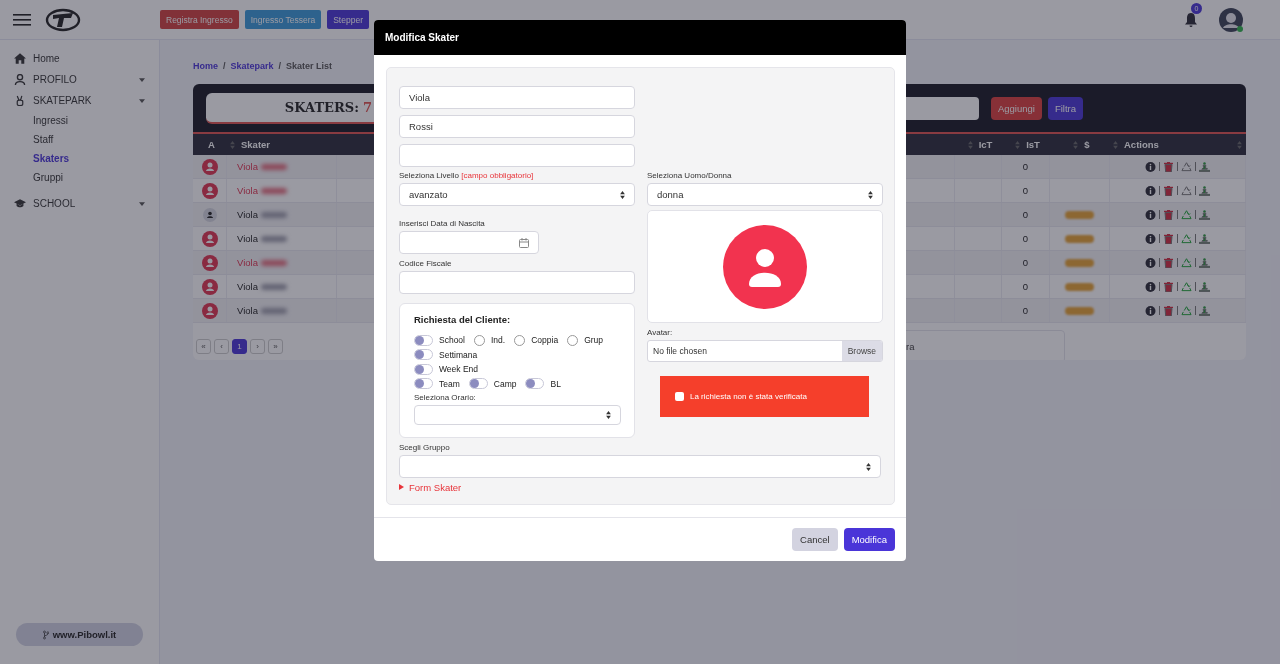 Image resolution: width=1280 pixels, height=664 pixels. Describe the element at coordinates (517, 126) in the screenshot. I see `last-name-field: Rossi` at that location.